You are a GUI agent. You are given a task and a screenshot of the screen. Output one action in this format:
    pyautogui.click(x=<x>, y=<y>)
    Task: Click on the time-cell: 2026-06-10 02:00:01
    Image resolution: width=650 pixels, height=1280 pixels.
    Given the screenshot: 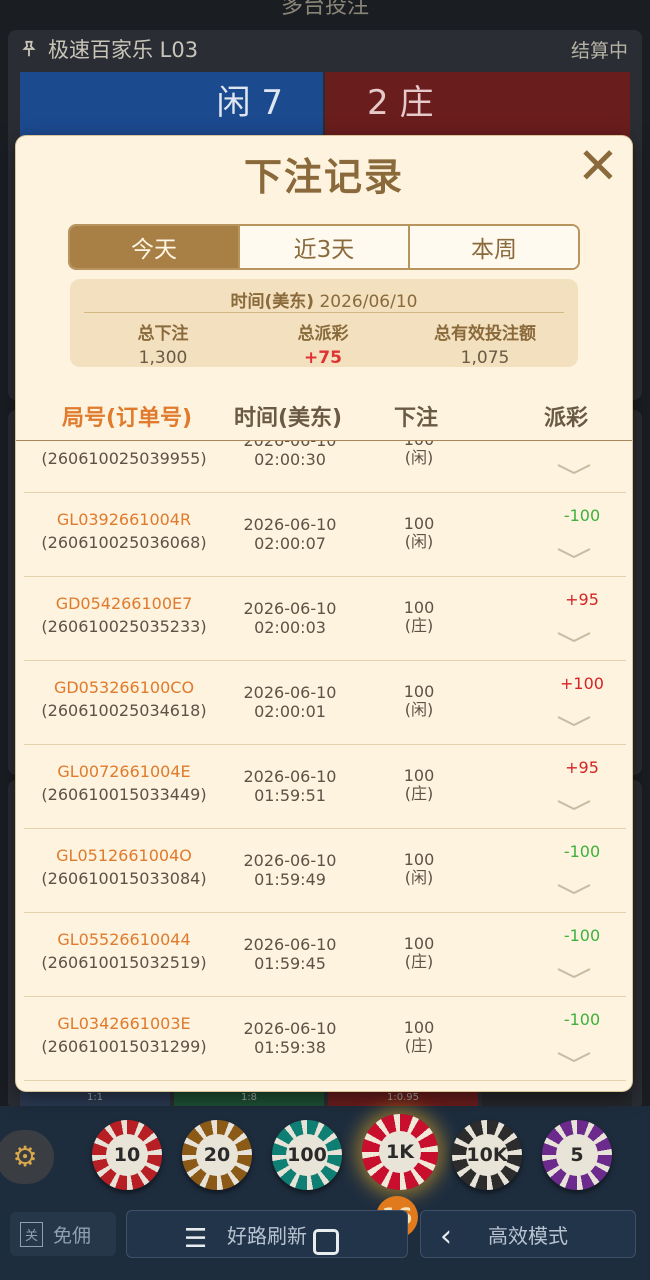 What is the action you would take?
    pyautogui.click(x=290, y=702)
    